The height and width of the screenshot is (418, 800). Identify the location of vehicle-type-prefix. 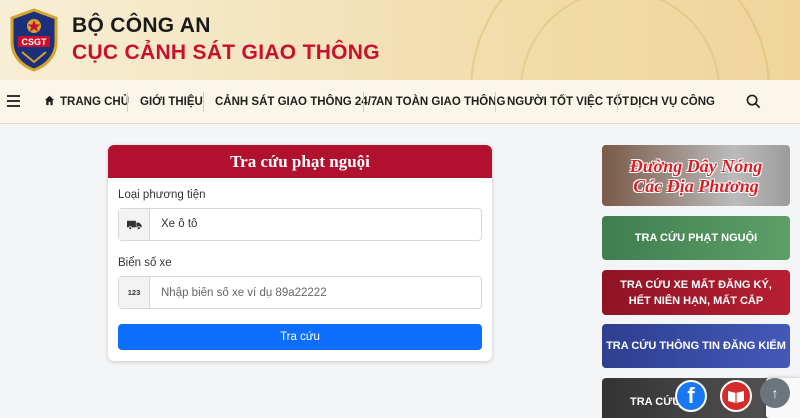
(134, 224).